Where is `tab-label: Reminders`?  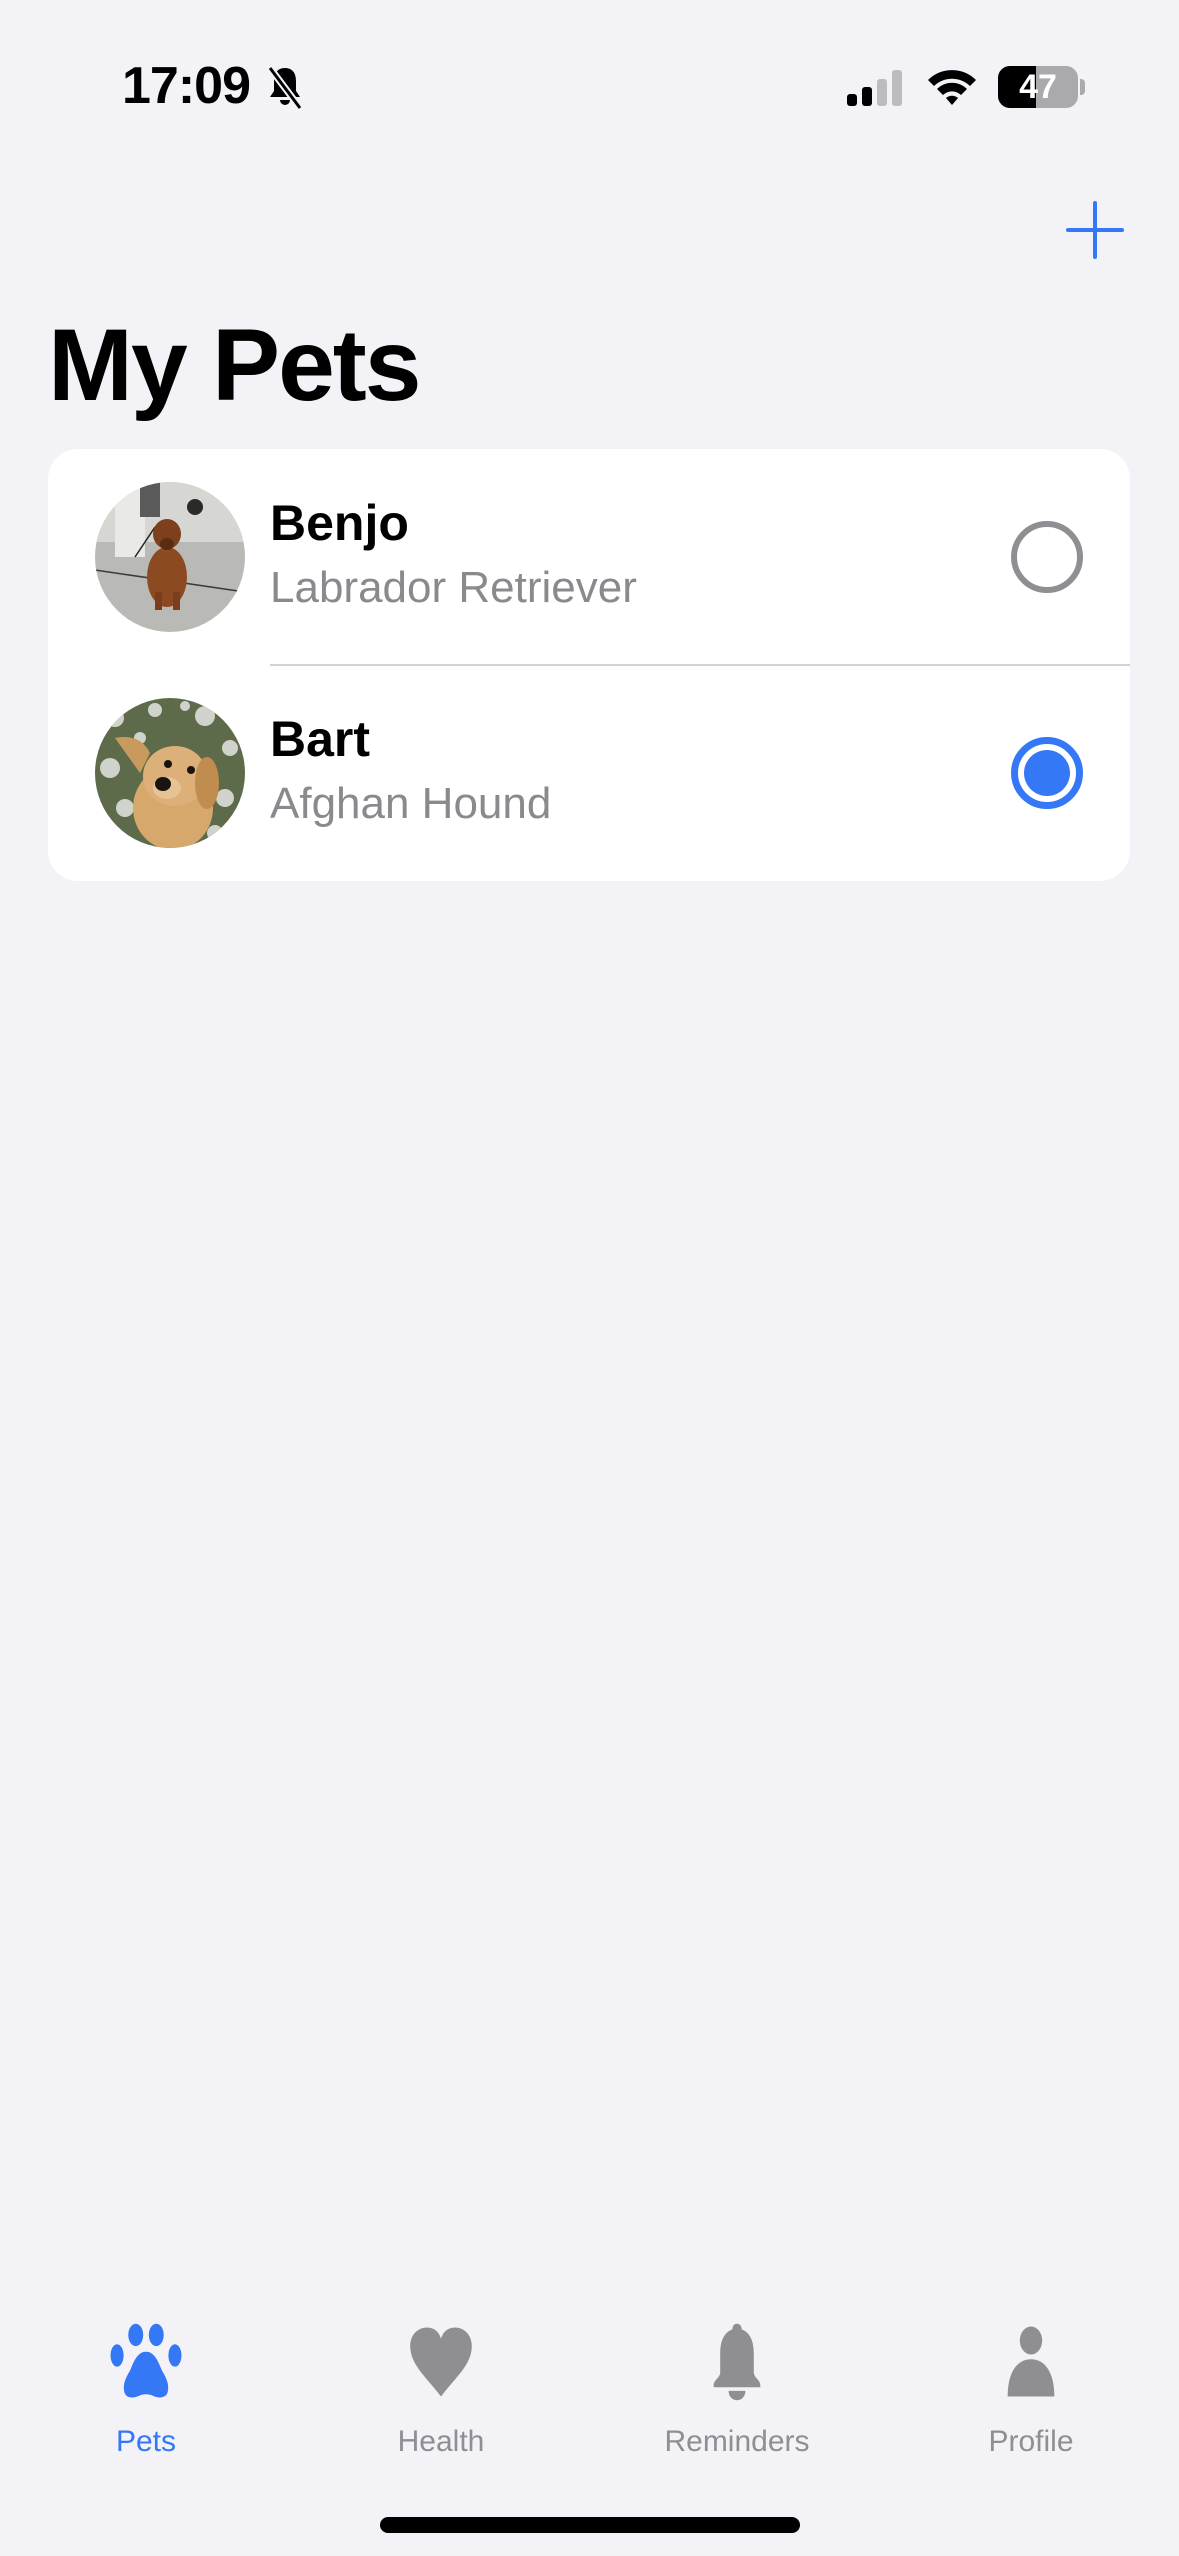 tab-label: Reminders is located at coordinates (737, 2441).